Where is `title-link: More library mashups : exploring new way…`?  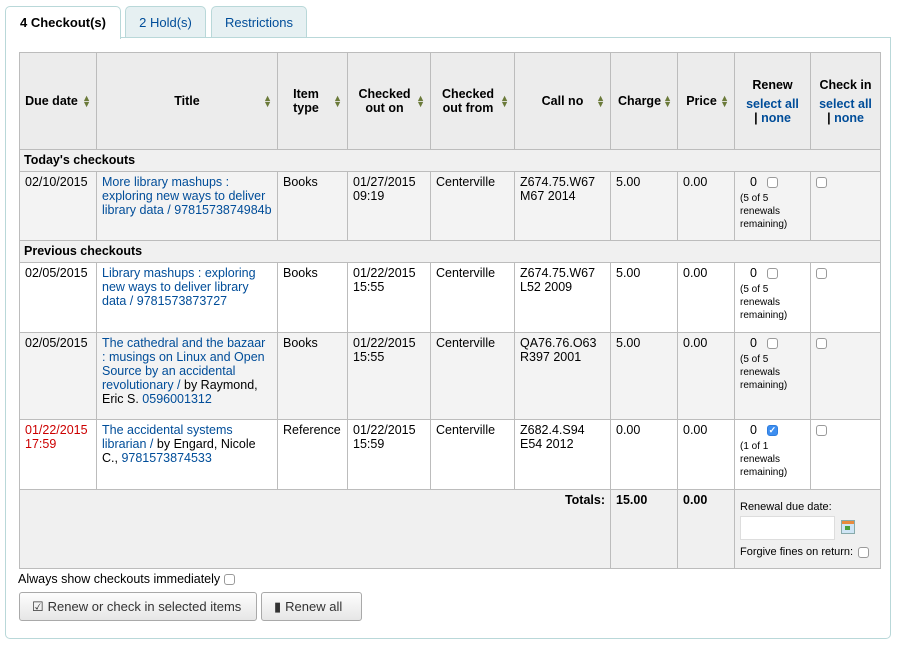
title-link: More library mashups : exploring new way… is located at coordinates (187, 196).